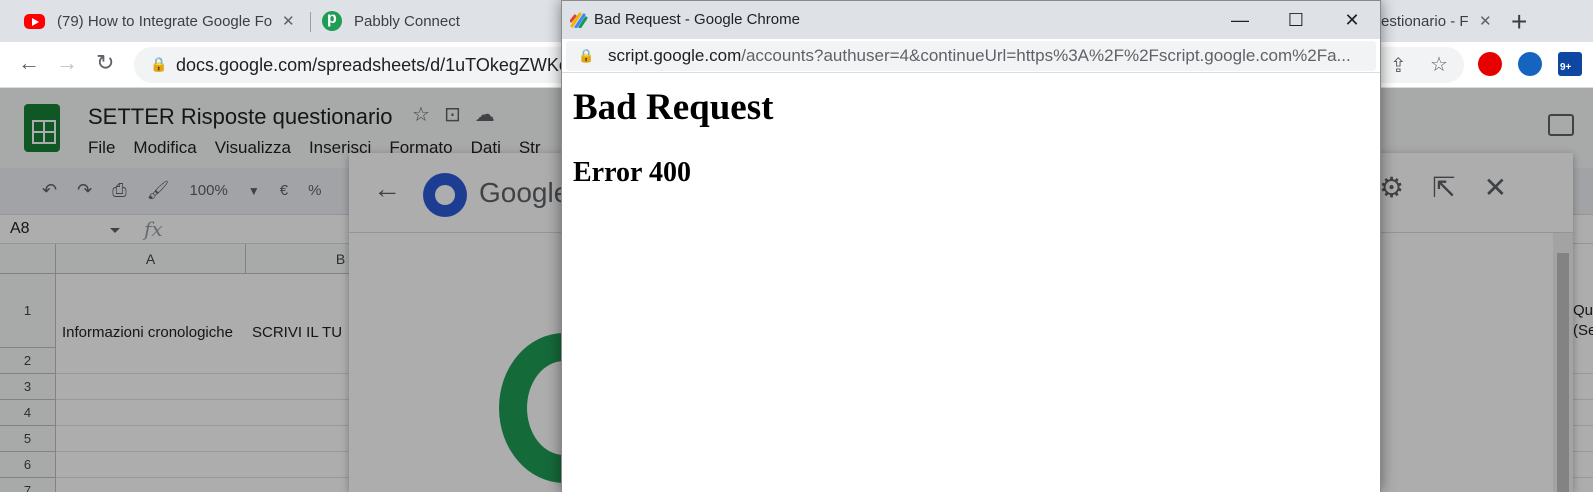 The width and height of the screenshot is (1593, 492). What do you see at coordinates (34, 21) in the screenshot?
I see `youtube-icon` at bounding box center [34, 21].